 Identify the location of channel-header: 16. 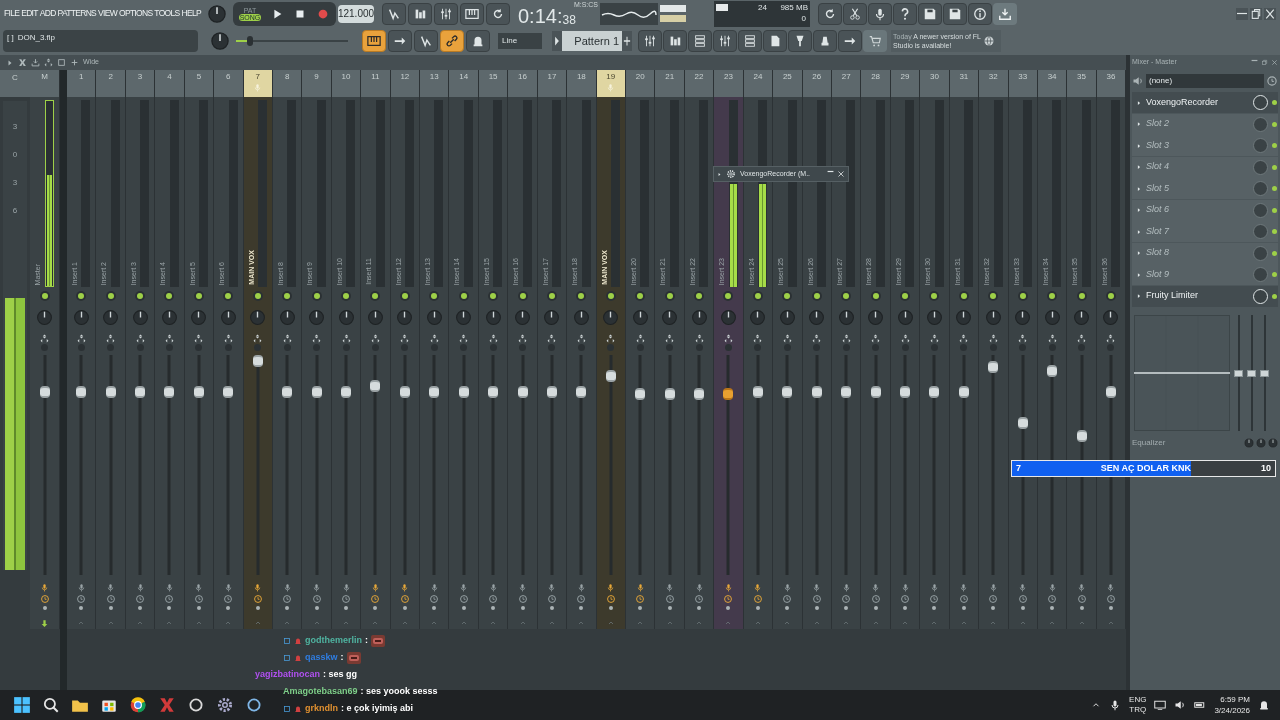
(522, 83).